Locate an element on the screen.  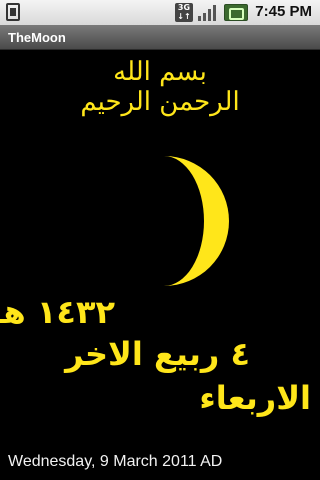
app-title: TheMoon is located at coordinates (37, 37).